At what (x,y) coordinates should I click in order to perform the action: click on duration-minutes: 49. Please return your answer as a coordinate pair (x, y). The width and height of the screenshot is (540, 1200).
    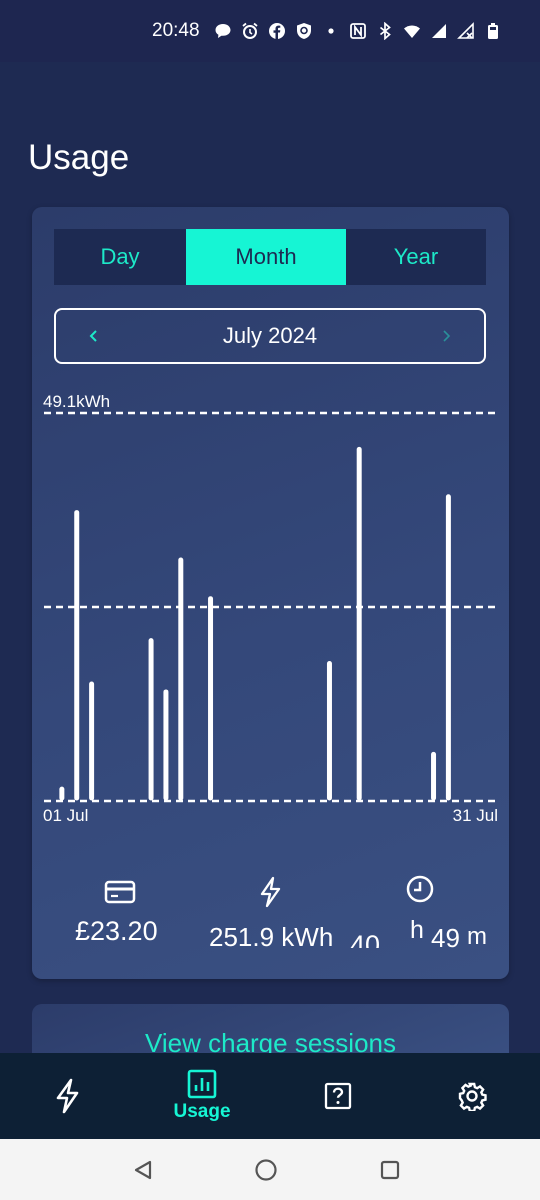
    Looking at the image, I should click on (445, 938).